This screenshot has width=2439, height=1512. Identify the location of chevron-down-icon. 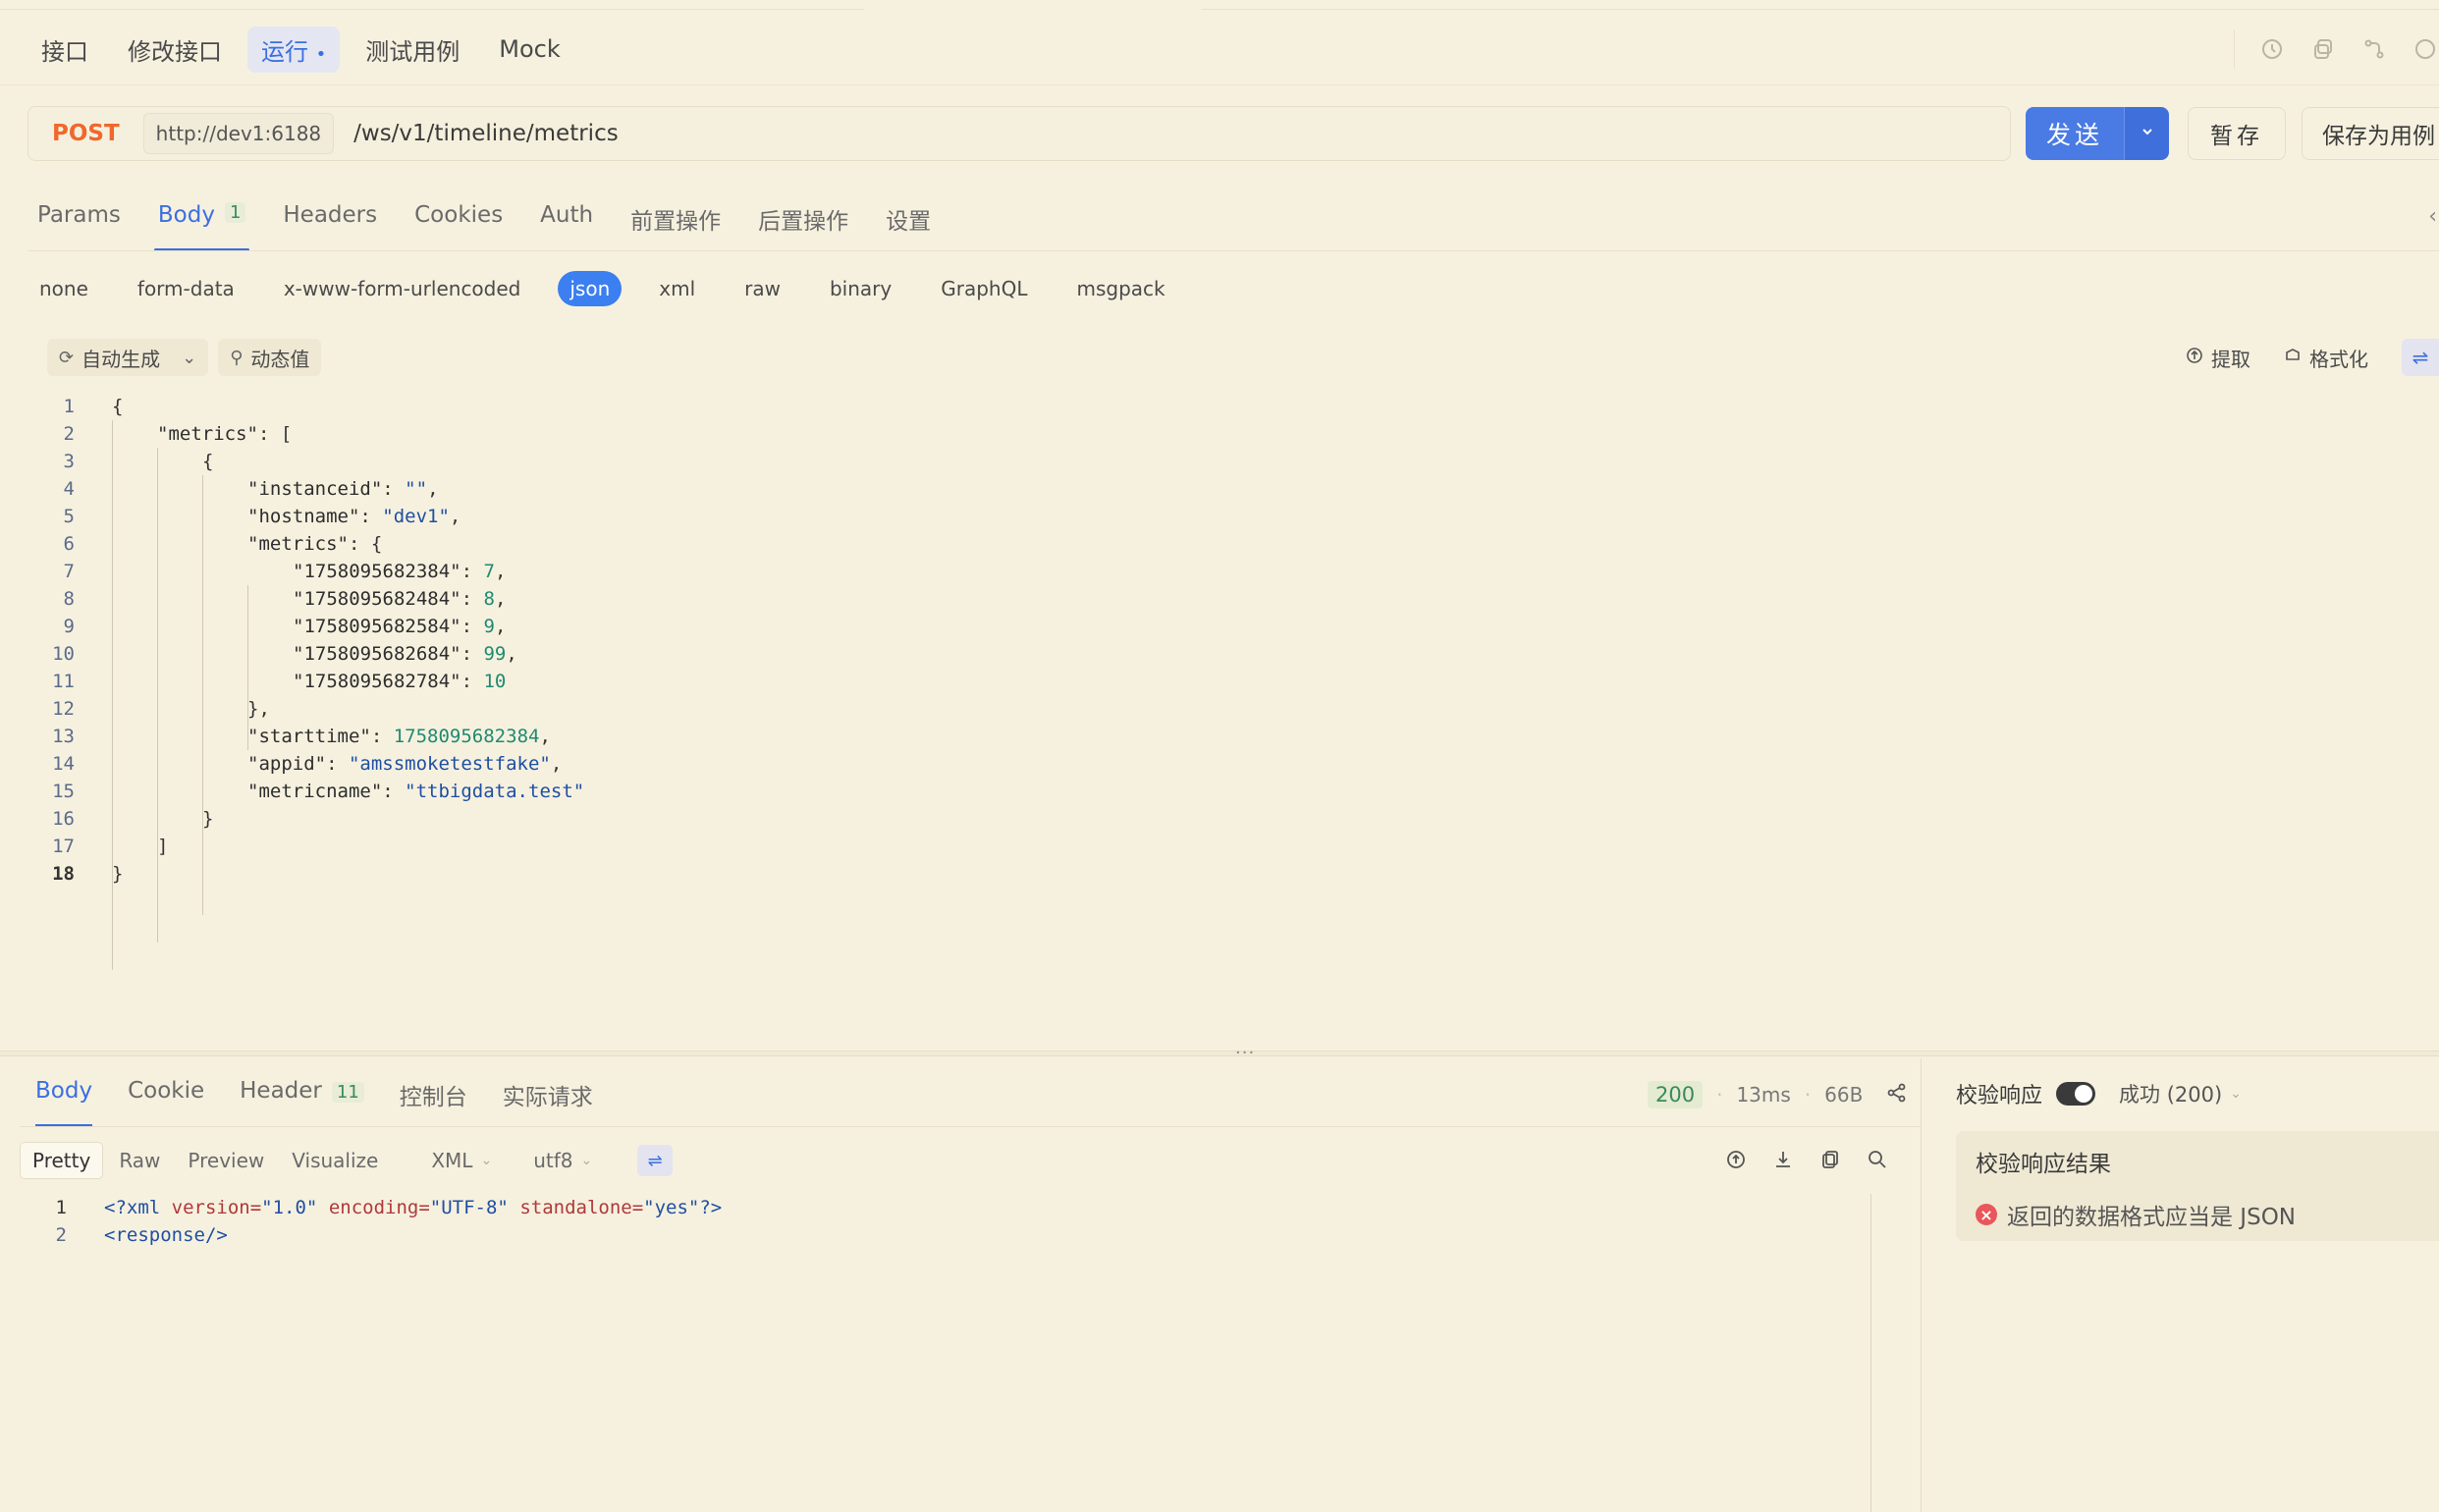
(2147, 134).